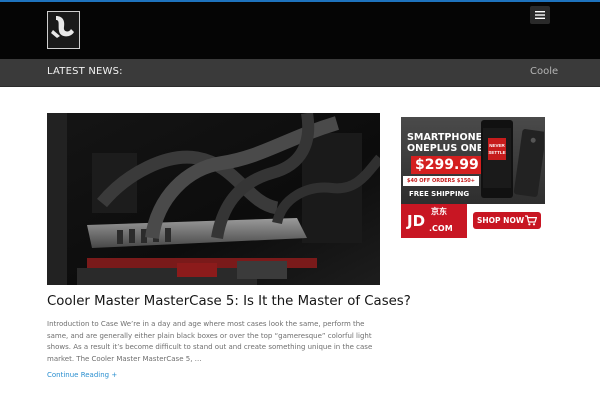  I want to click on hamburger-menu-icon, so click(540, 15).